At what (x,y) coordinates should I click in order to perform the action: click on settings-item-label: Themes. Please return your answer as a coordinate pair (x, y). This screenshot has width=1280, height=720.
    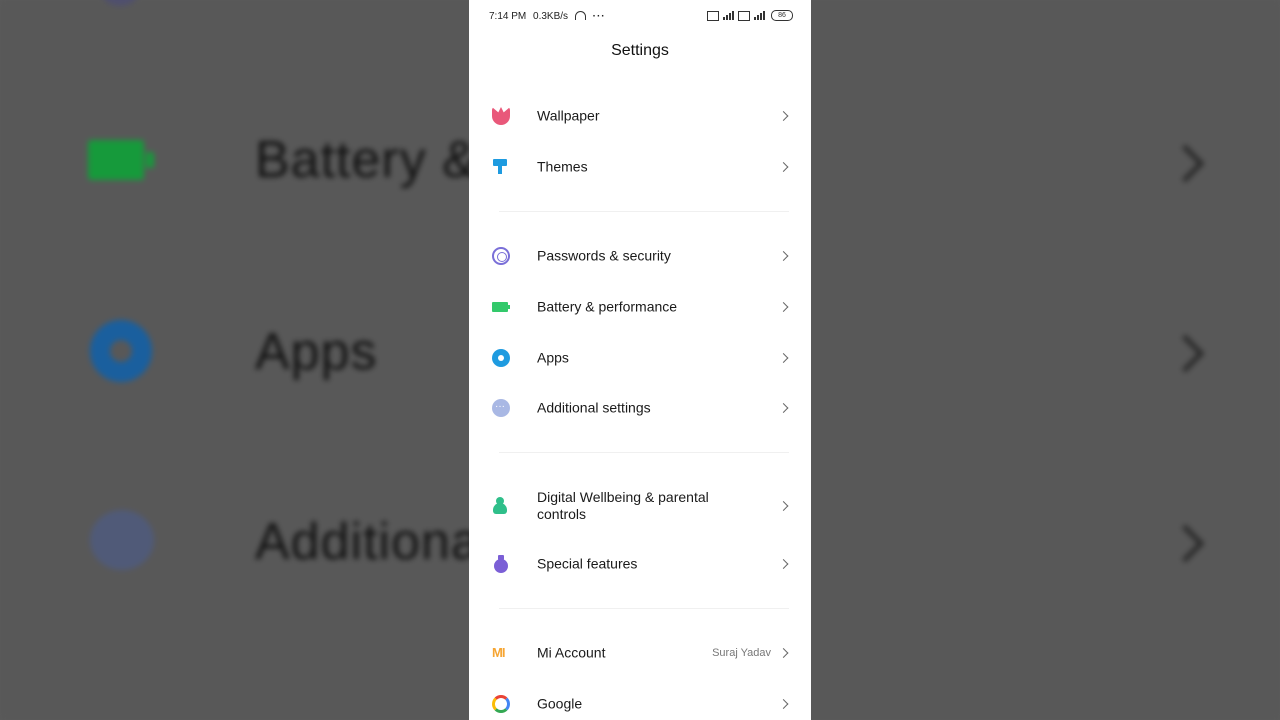
    Looking at the image, I should click on (562, 166).